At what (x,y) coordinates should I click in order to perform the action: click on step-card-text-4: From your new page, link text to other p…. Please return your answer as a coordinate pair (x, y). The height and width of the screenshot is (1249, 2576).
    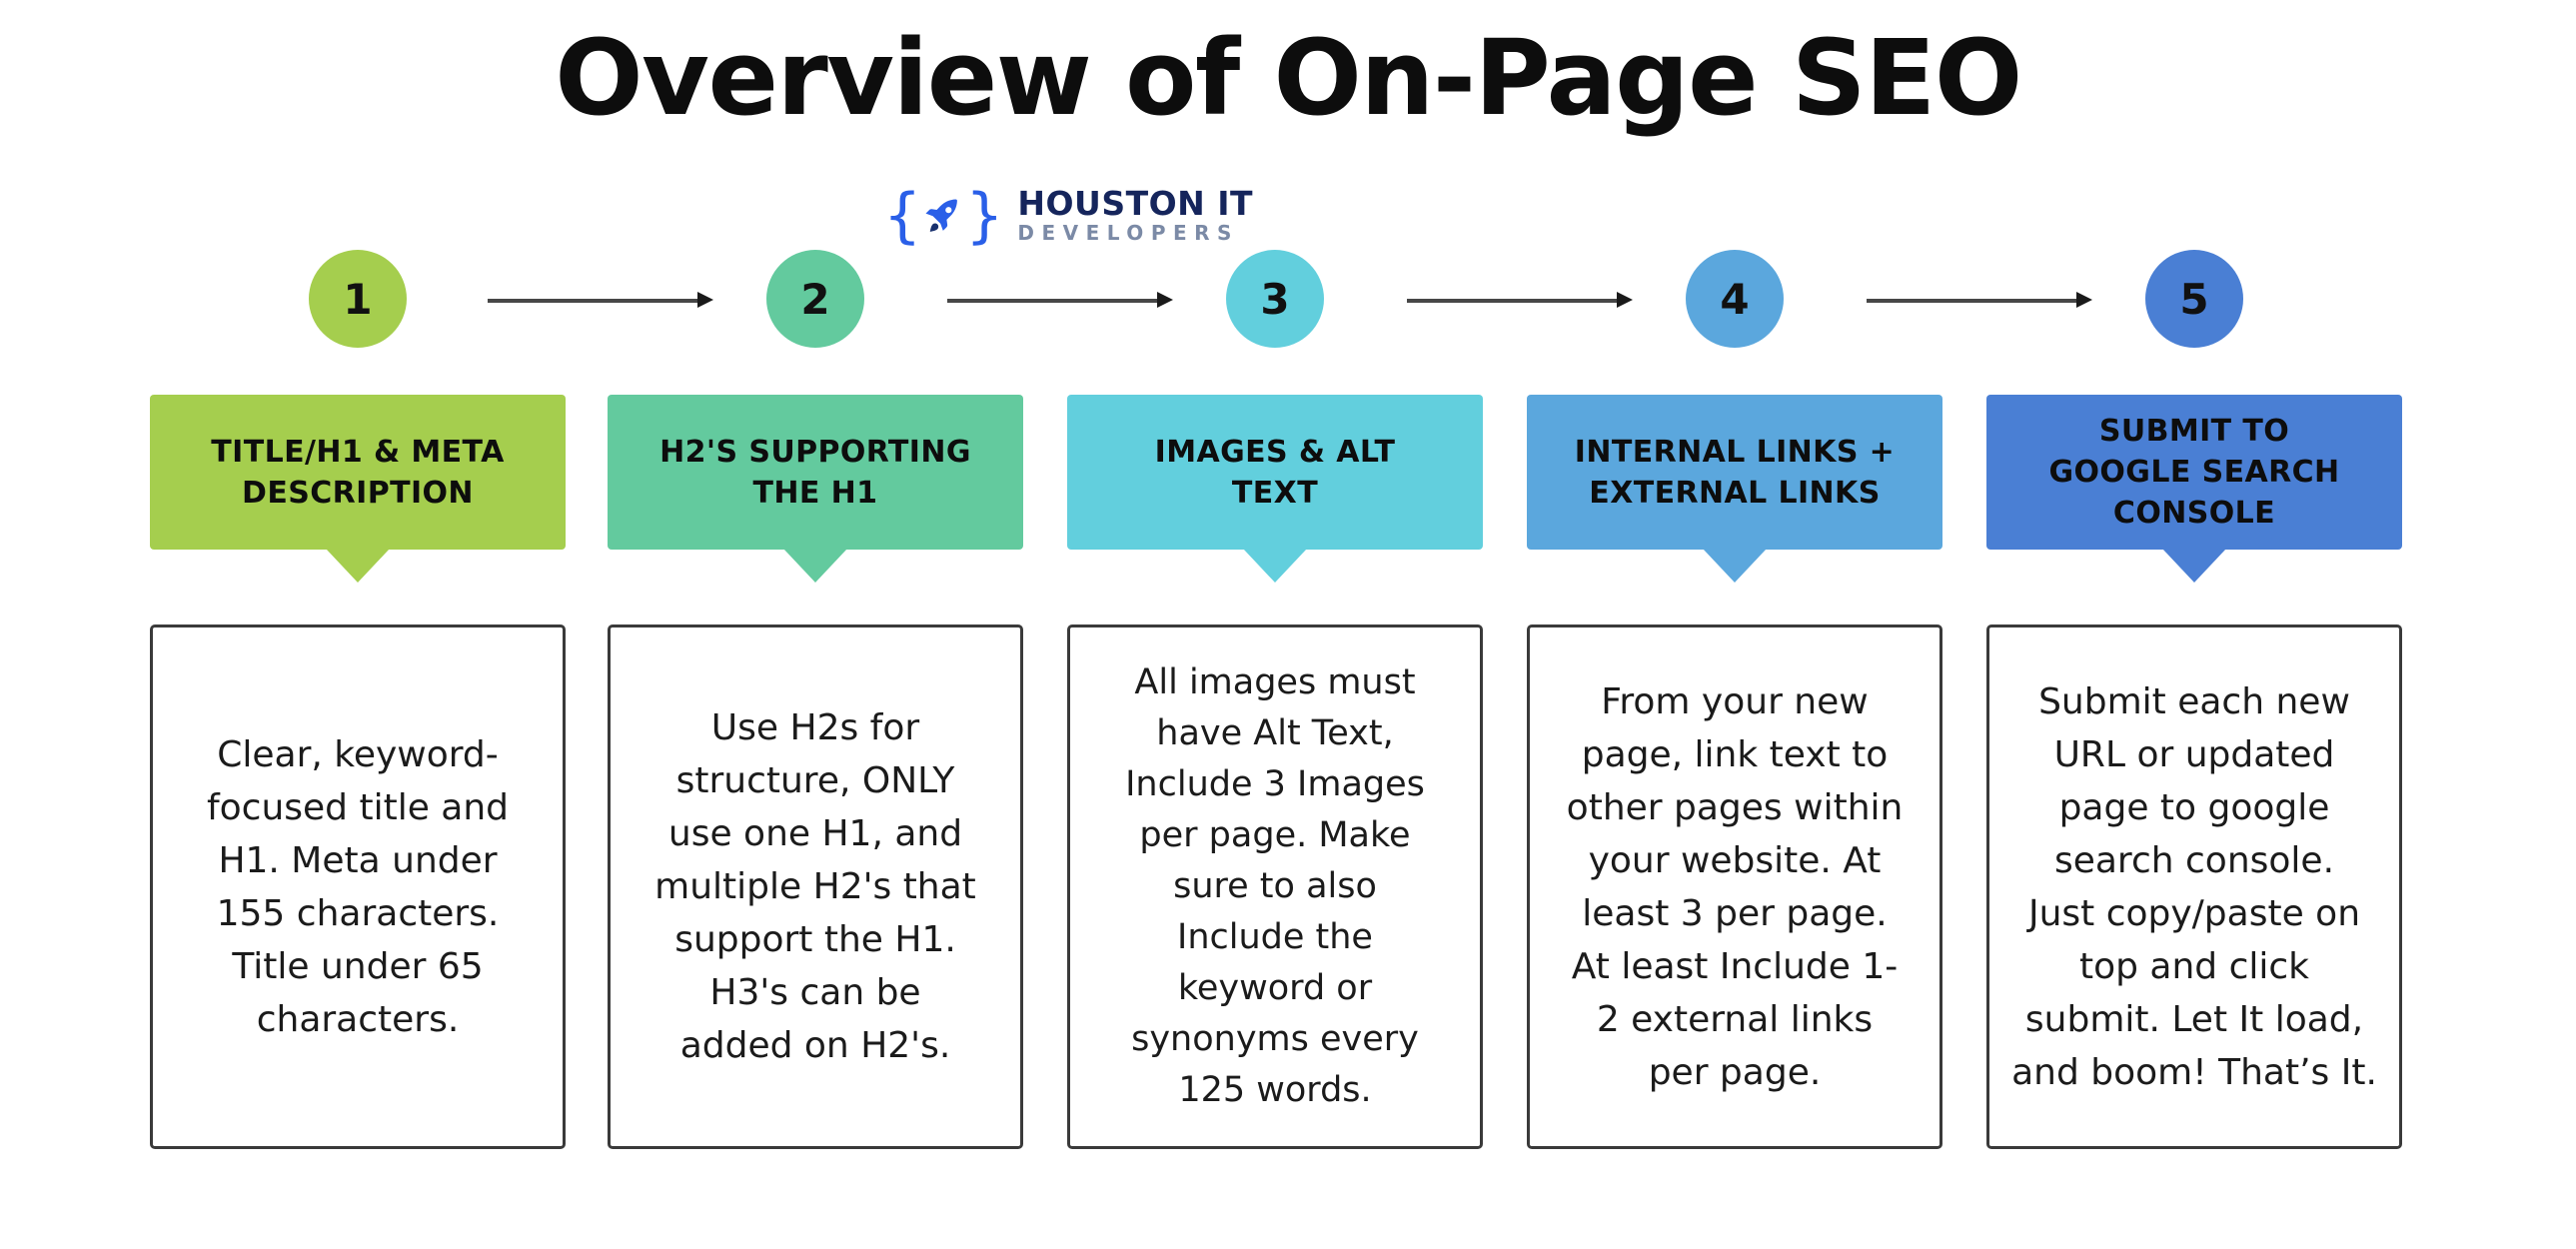
    Looking at the image, I should click on (1735, 886).